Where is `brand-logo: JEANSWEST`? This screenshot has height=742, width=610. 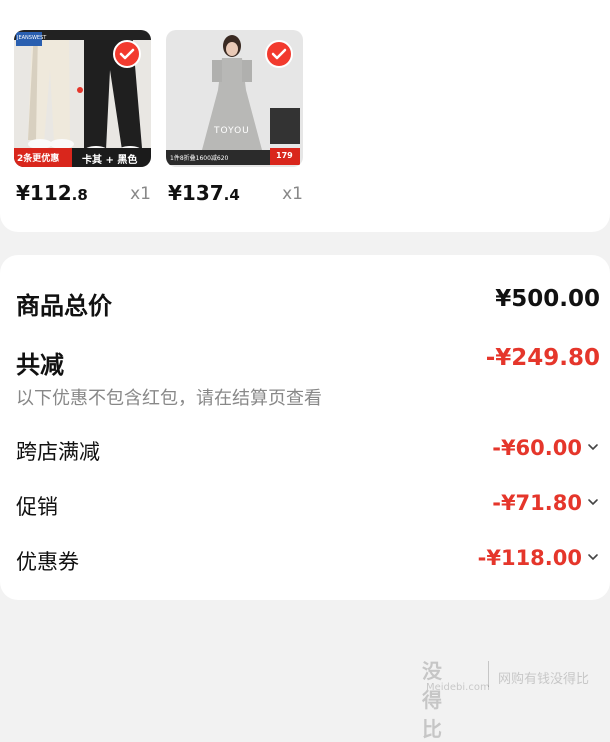
brand-logo: JEANSWEST is located at coordinates (32, 38).